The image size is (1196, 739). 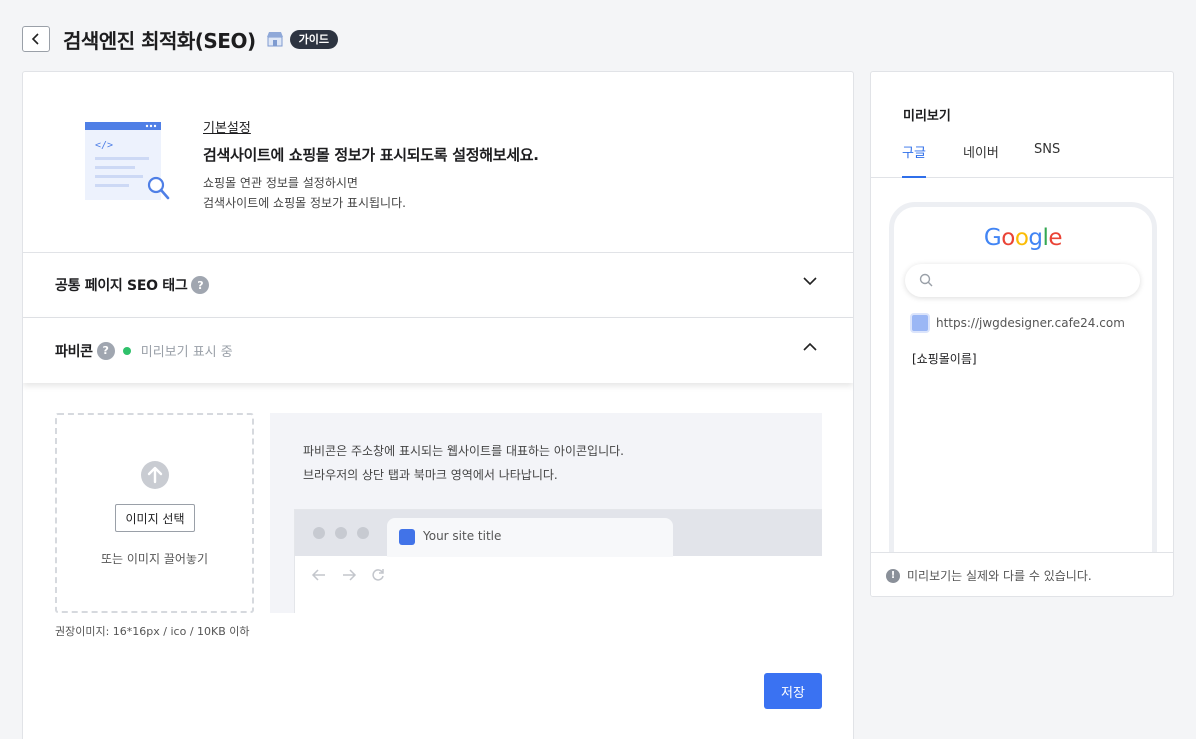 What do you see at coordinates (810, 281) in the screenshot?
I see `chevron-down-icon` at bounding box center [810, 281].